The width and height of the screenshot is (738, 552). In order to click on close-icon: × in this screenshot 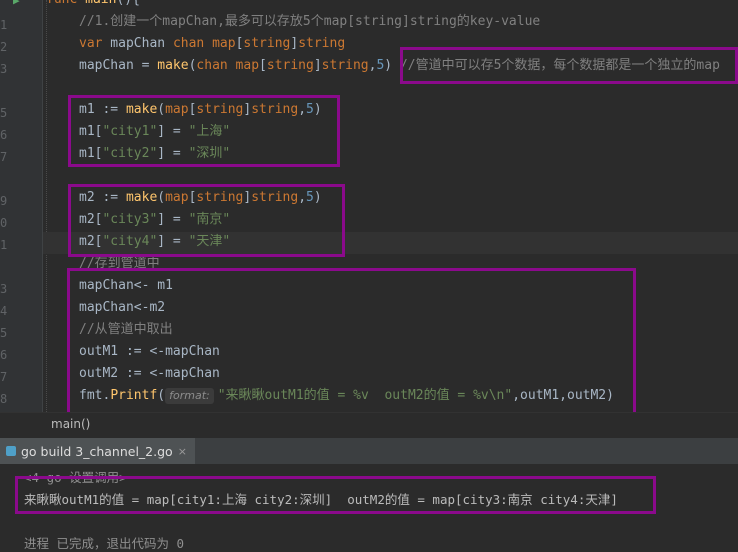, I will do `click(182, 451)`.